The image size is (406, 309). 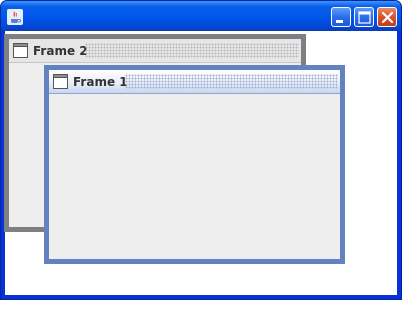 I want to click on java-icon, so click(x=15, y=17).